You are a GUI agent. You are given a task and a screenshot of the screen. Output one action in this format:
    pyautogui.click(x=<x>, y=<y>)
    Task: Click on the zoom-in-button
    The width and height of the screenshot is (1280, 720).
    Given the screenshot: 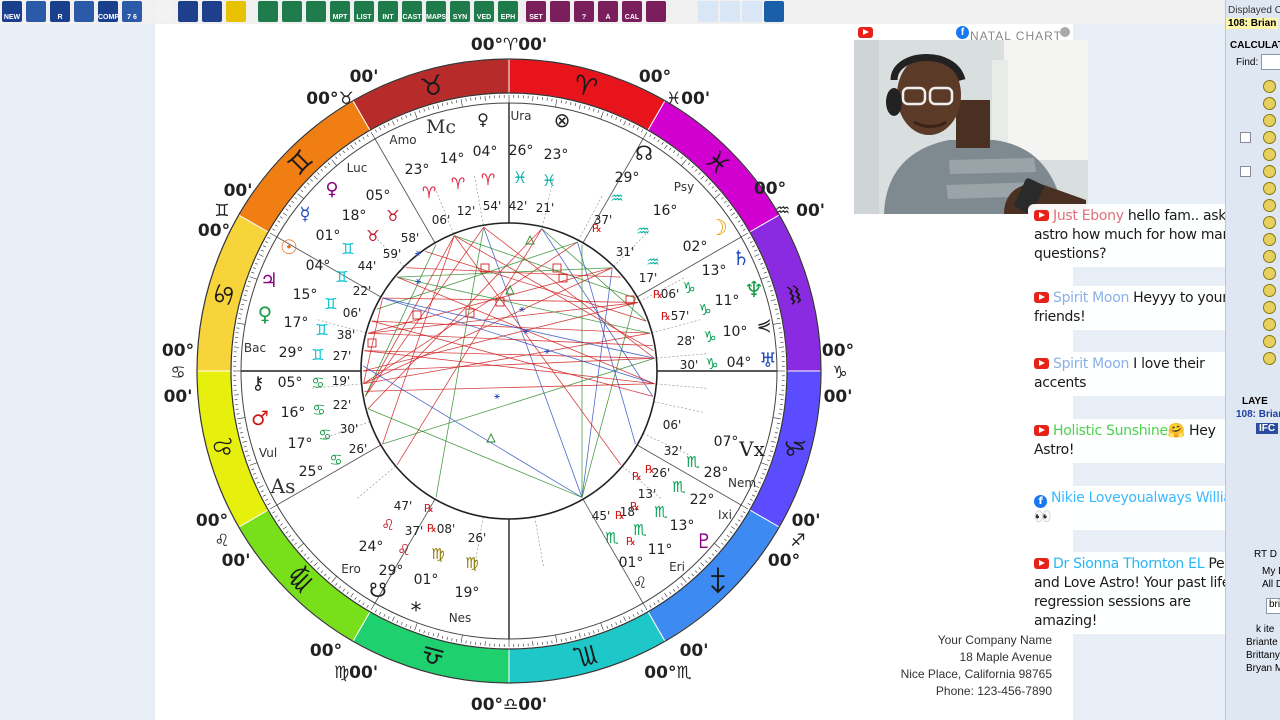 What is the action you would take?
    pyautogui.click(x=708, y=11)
    